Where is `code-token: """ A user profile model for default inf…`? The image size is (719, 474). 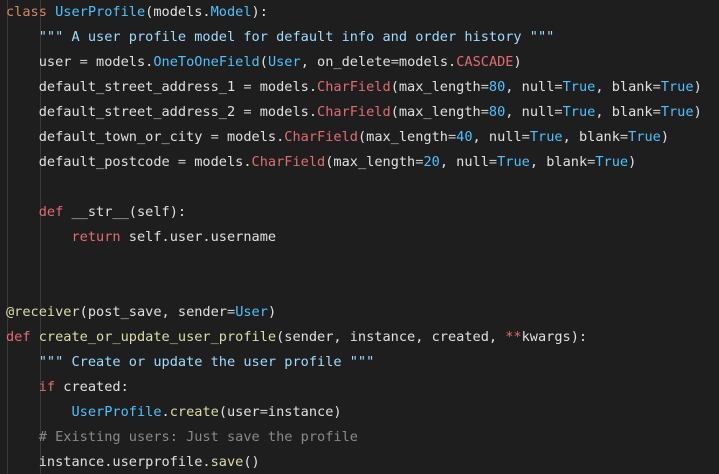
code-token: """ A user profile model for default inf… is located at coordinates (296, 37).